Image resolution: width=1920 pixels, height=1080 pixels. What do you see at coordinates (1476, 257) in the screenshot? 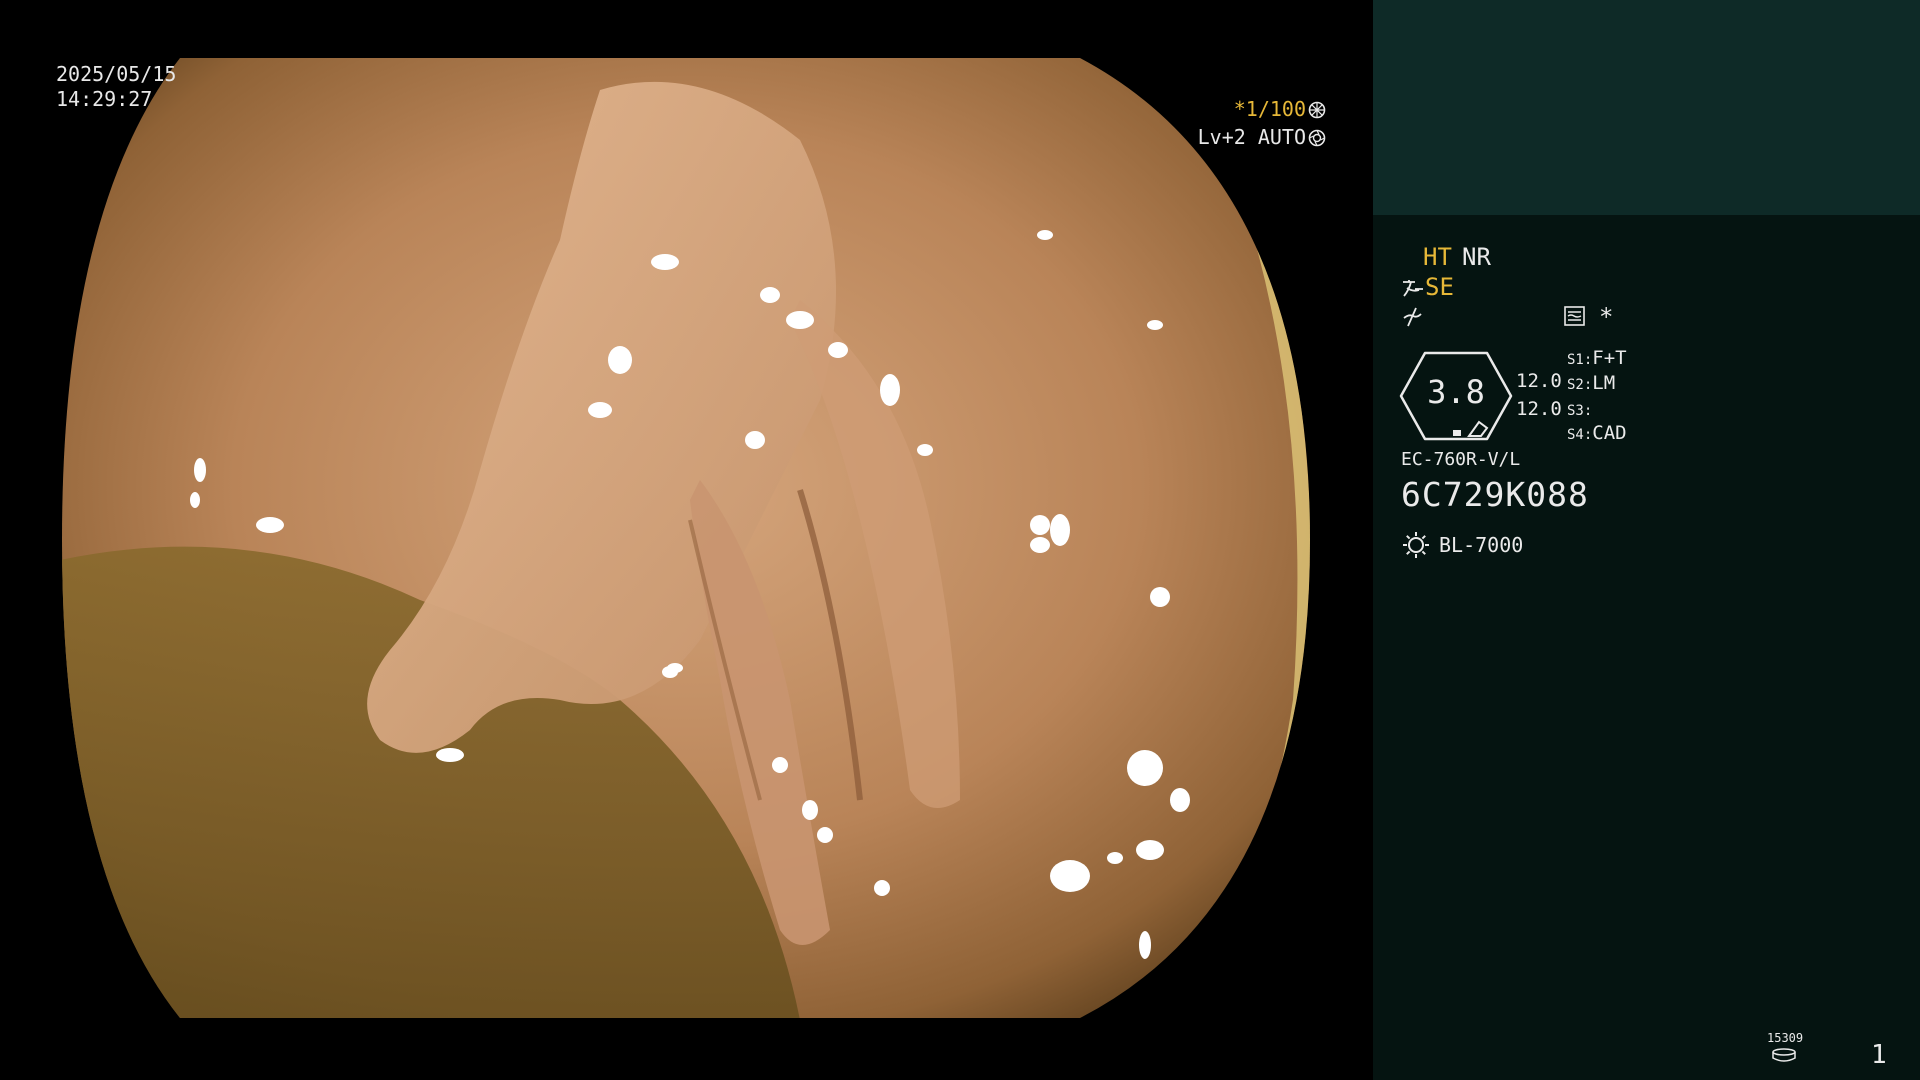
I see `mode-nr: NR` at bounding box center [1476, 257].